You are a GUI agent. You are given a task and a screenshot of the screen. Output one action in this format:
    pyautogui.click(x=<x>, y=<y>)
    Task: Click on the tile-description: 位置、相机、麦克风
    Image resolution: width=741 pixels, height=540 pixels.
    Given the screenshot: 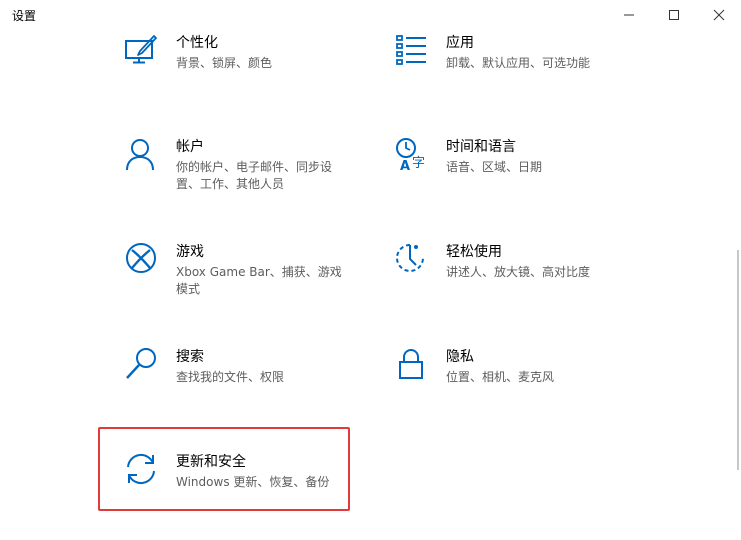 What is the action you would take?
    pyautogui.click(x=500, y=377)
    